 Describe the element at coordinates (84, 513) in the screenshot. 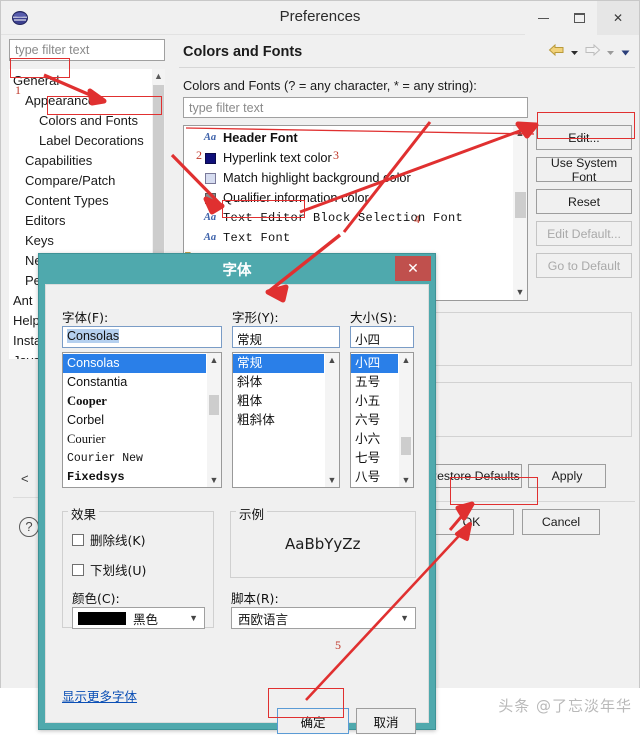

I see `effects-group-title: 效果` at that location.